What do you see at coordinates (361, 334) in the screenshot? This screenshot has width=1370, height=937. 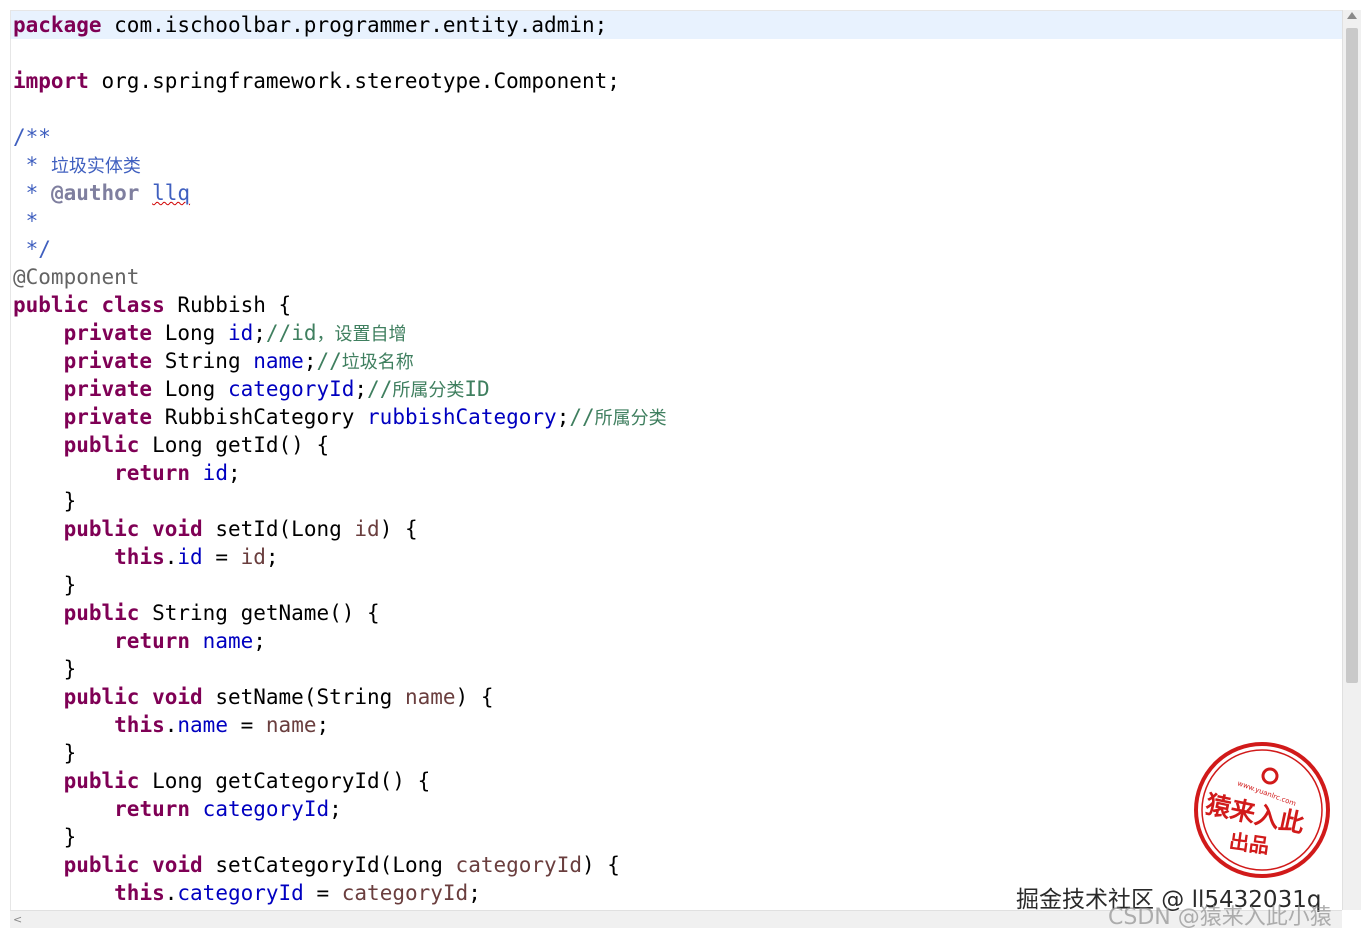 I see `code-token: ，设置自增` at bounding box center [361, 334].